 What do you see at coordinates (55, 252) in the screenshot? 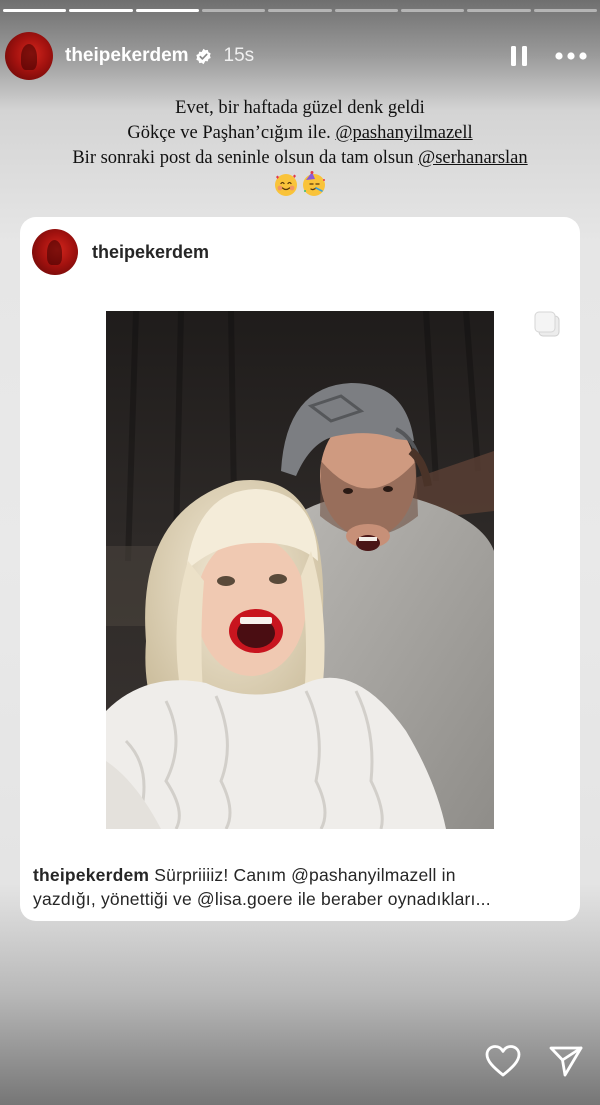
I see `post-avatar` at bounding box center [55, 252].